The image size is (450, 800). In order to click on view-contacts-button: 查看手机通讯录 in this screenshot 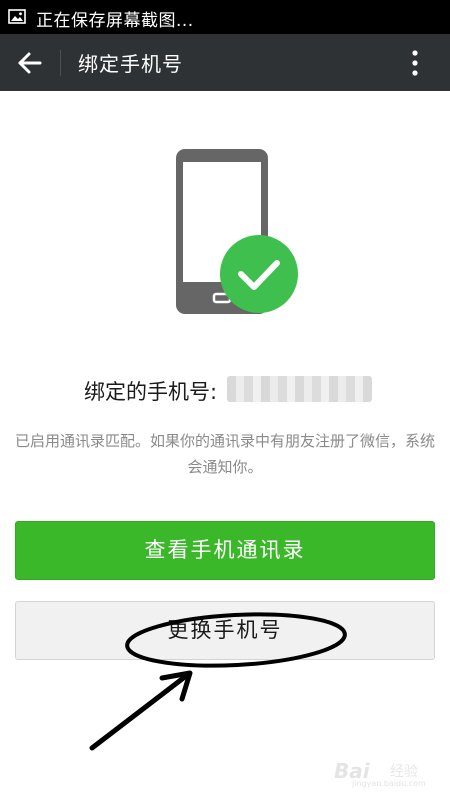, I will do `click(225, 550)`.